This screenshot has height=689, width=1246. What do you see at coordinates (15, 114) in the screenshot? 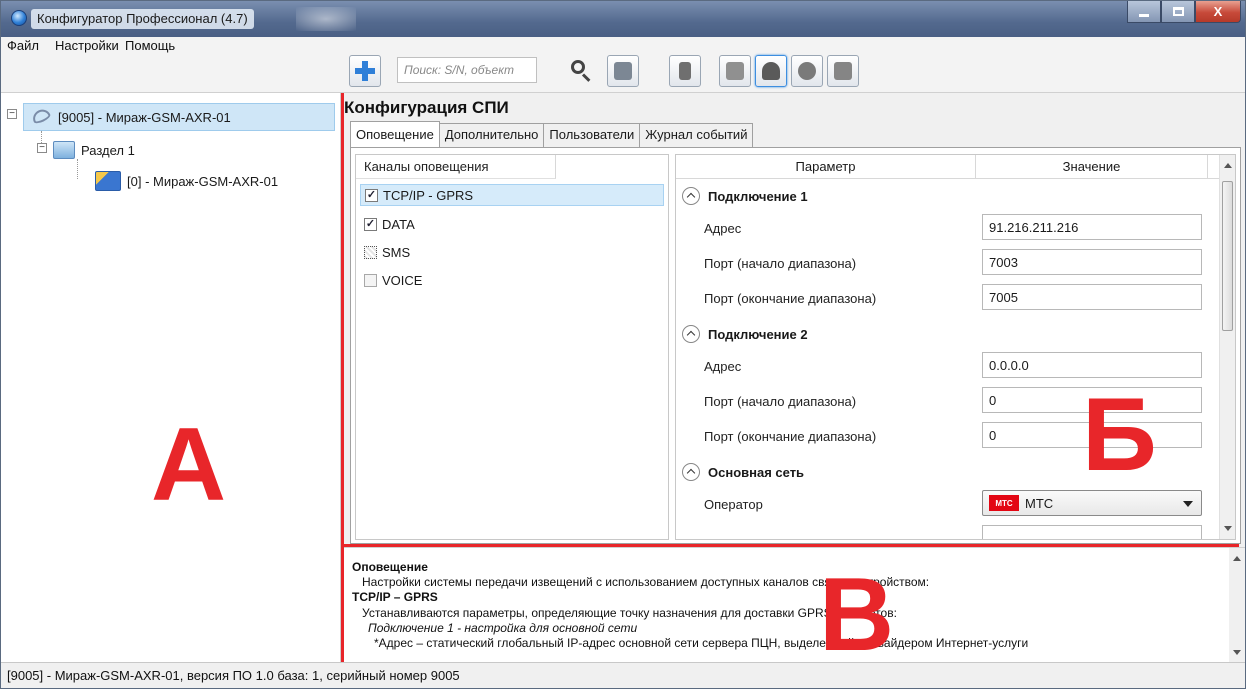
I see `tree-expander-root: −` at bounding box center [15, 114].